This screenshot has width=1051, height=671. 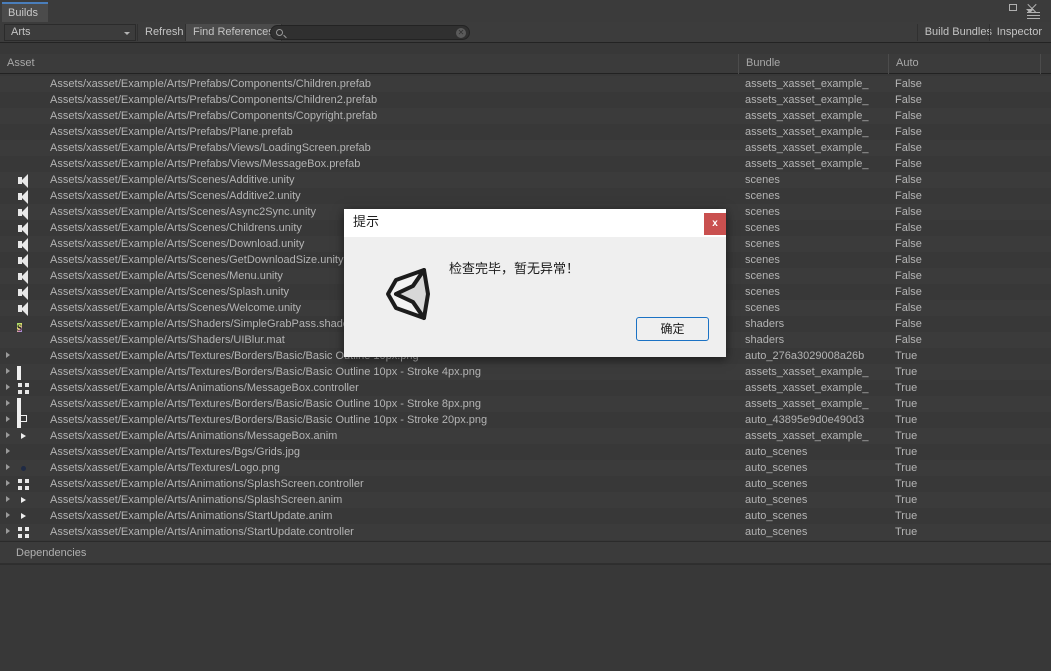 What do you see at coordinates (23, 422) in the screenshot?
I see `texture-solid-icon` at bounding box center [23, 422].